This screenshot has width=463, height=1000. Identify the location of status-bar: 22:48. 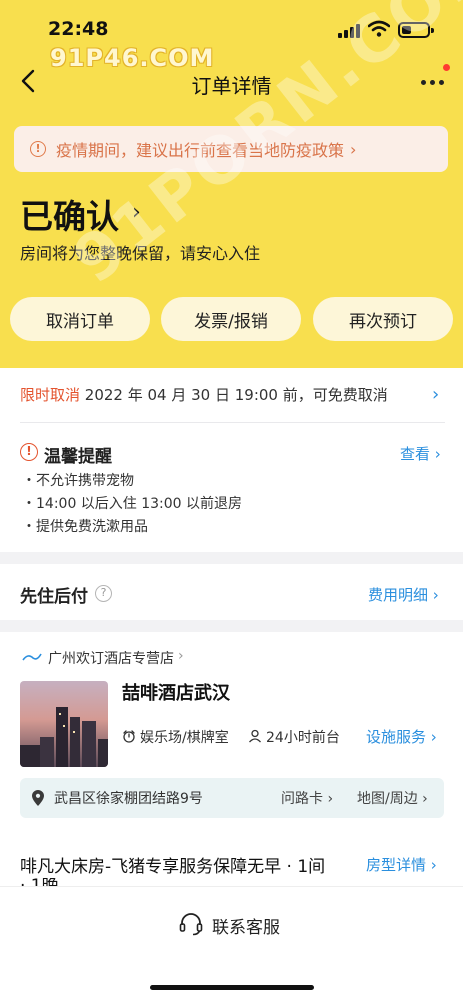
(231, 23).